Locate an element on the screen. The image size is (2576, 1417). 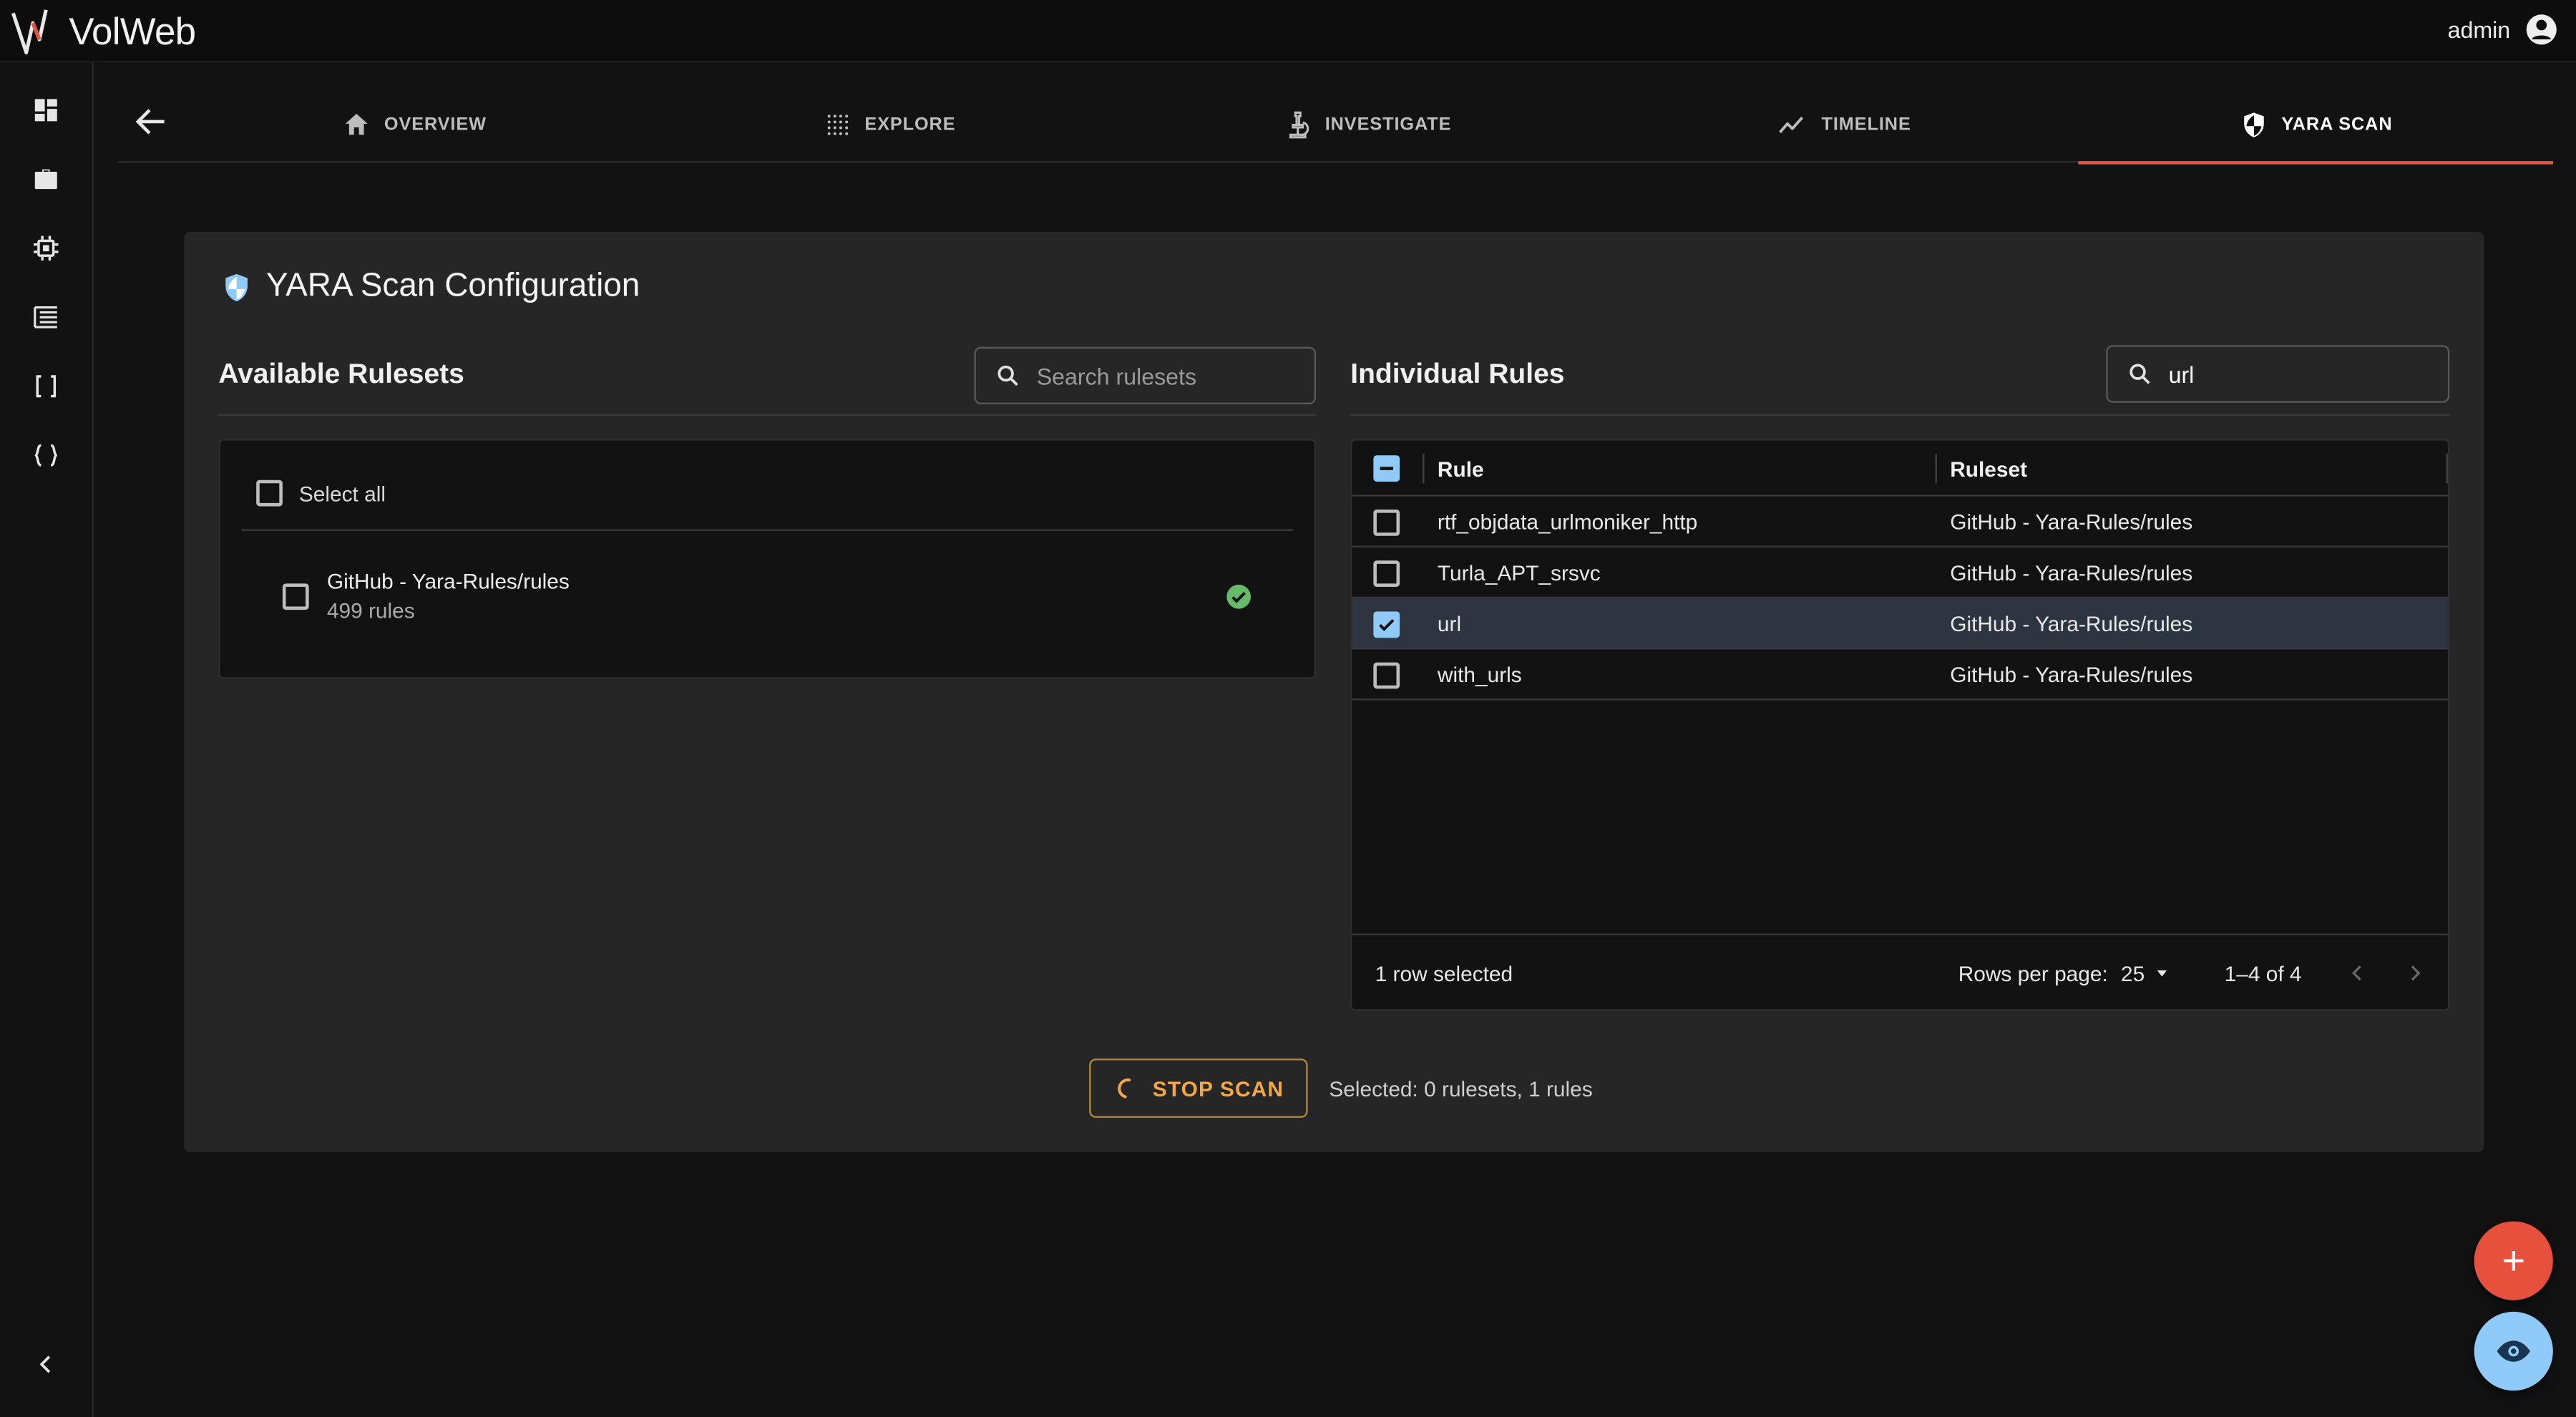
tab-explore: EXPLORE is located at coordinates (890, 124).